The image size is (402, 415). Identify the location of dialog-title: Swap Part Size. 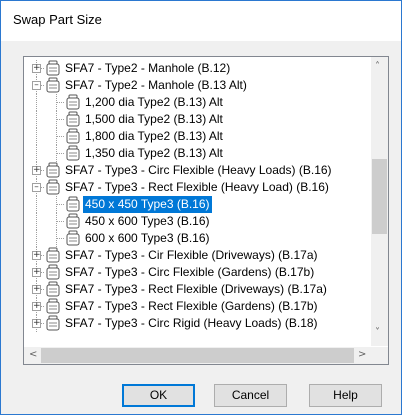
(57, 19).